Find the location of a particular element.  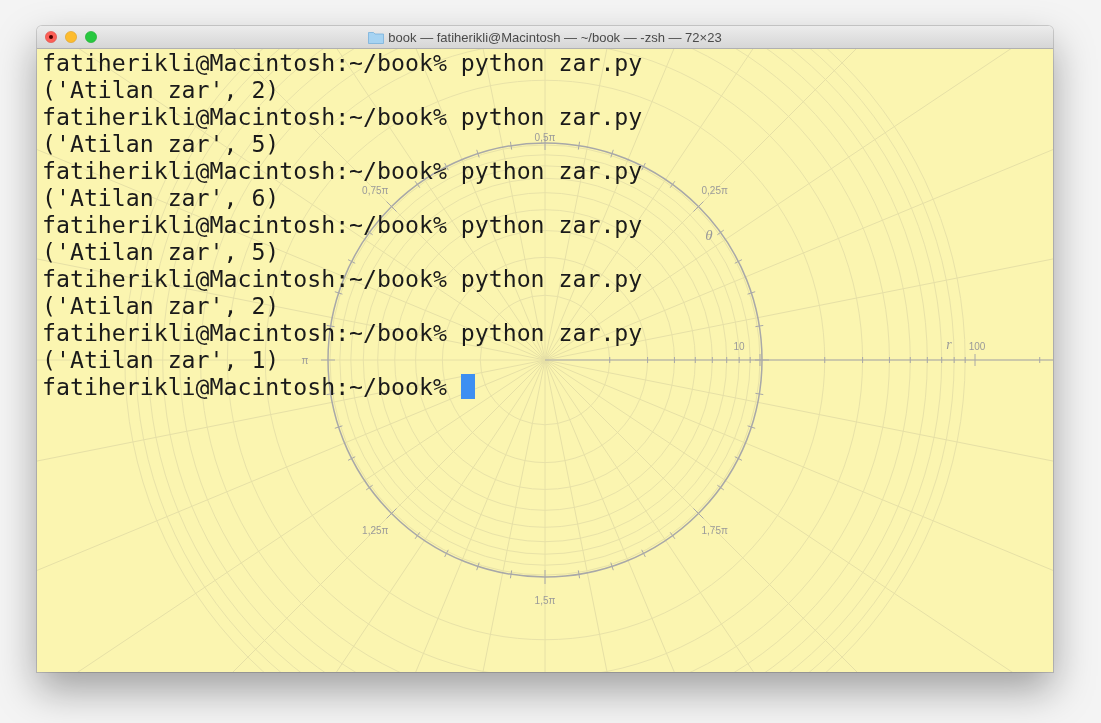

terminal-prompt: fatiherikli@Macintosh:~/book% is located at coordinates (245, 386).